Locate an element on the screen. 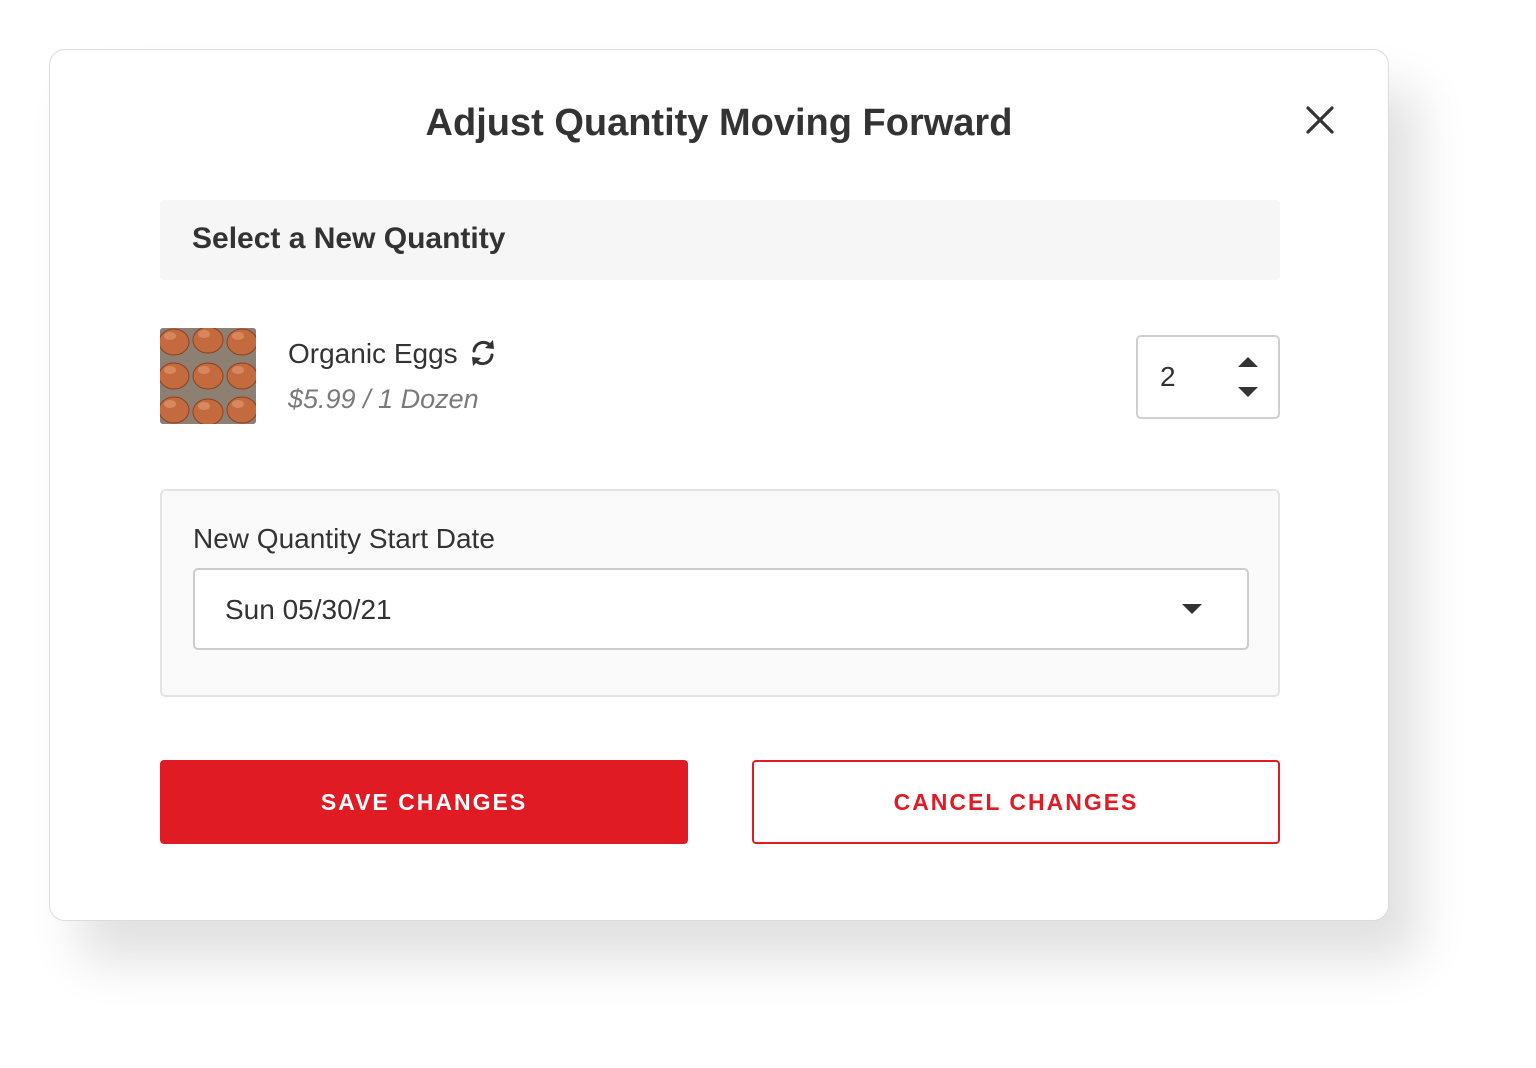 This screenshot has width=1536, height=1068. product-price: $5.99 / 1 Dozen is located at coordinates (383, 399).